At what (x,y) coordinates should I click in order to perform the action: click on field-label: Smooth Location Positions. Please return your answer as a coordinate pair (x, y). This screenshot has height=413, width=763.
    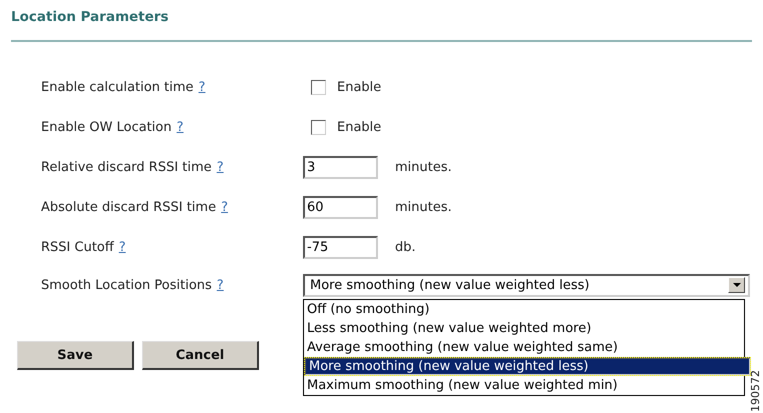
    Looking at the image, I should click on (126, 285).